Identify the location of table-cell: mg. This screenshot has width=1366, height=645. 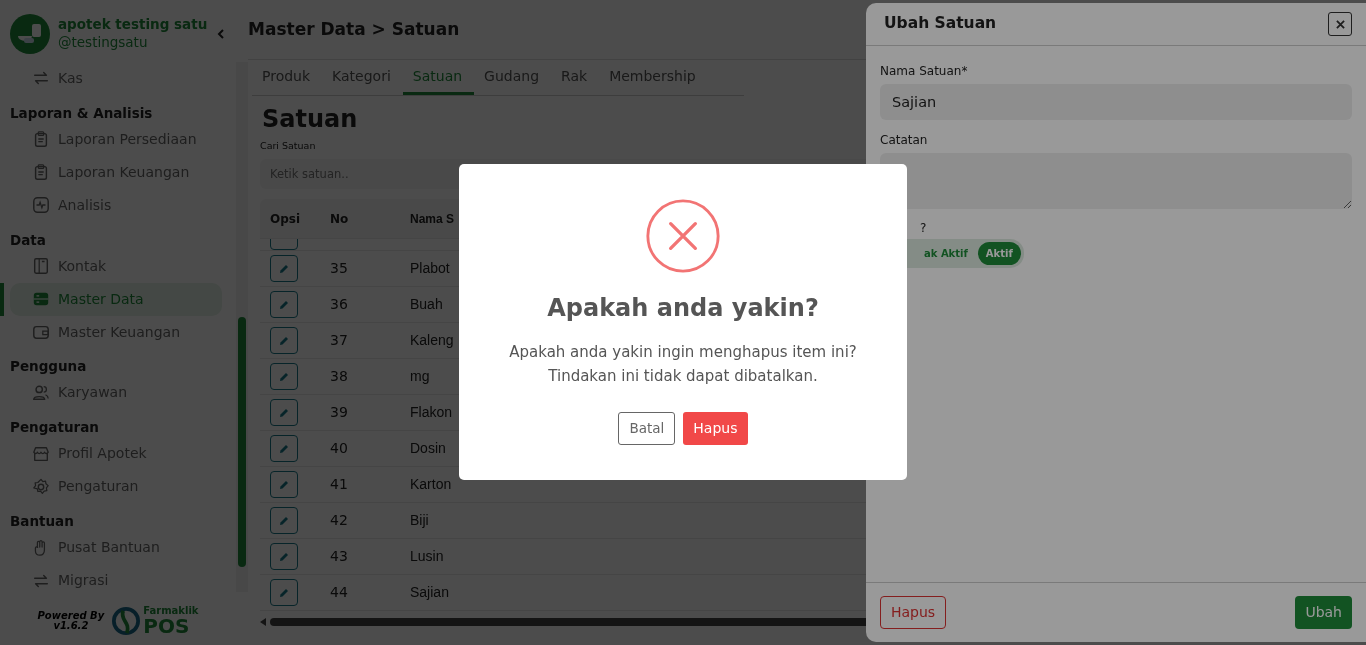
(420, 376).